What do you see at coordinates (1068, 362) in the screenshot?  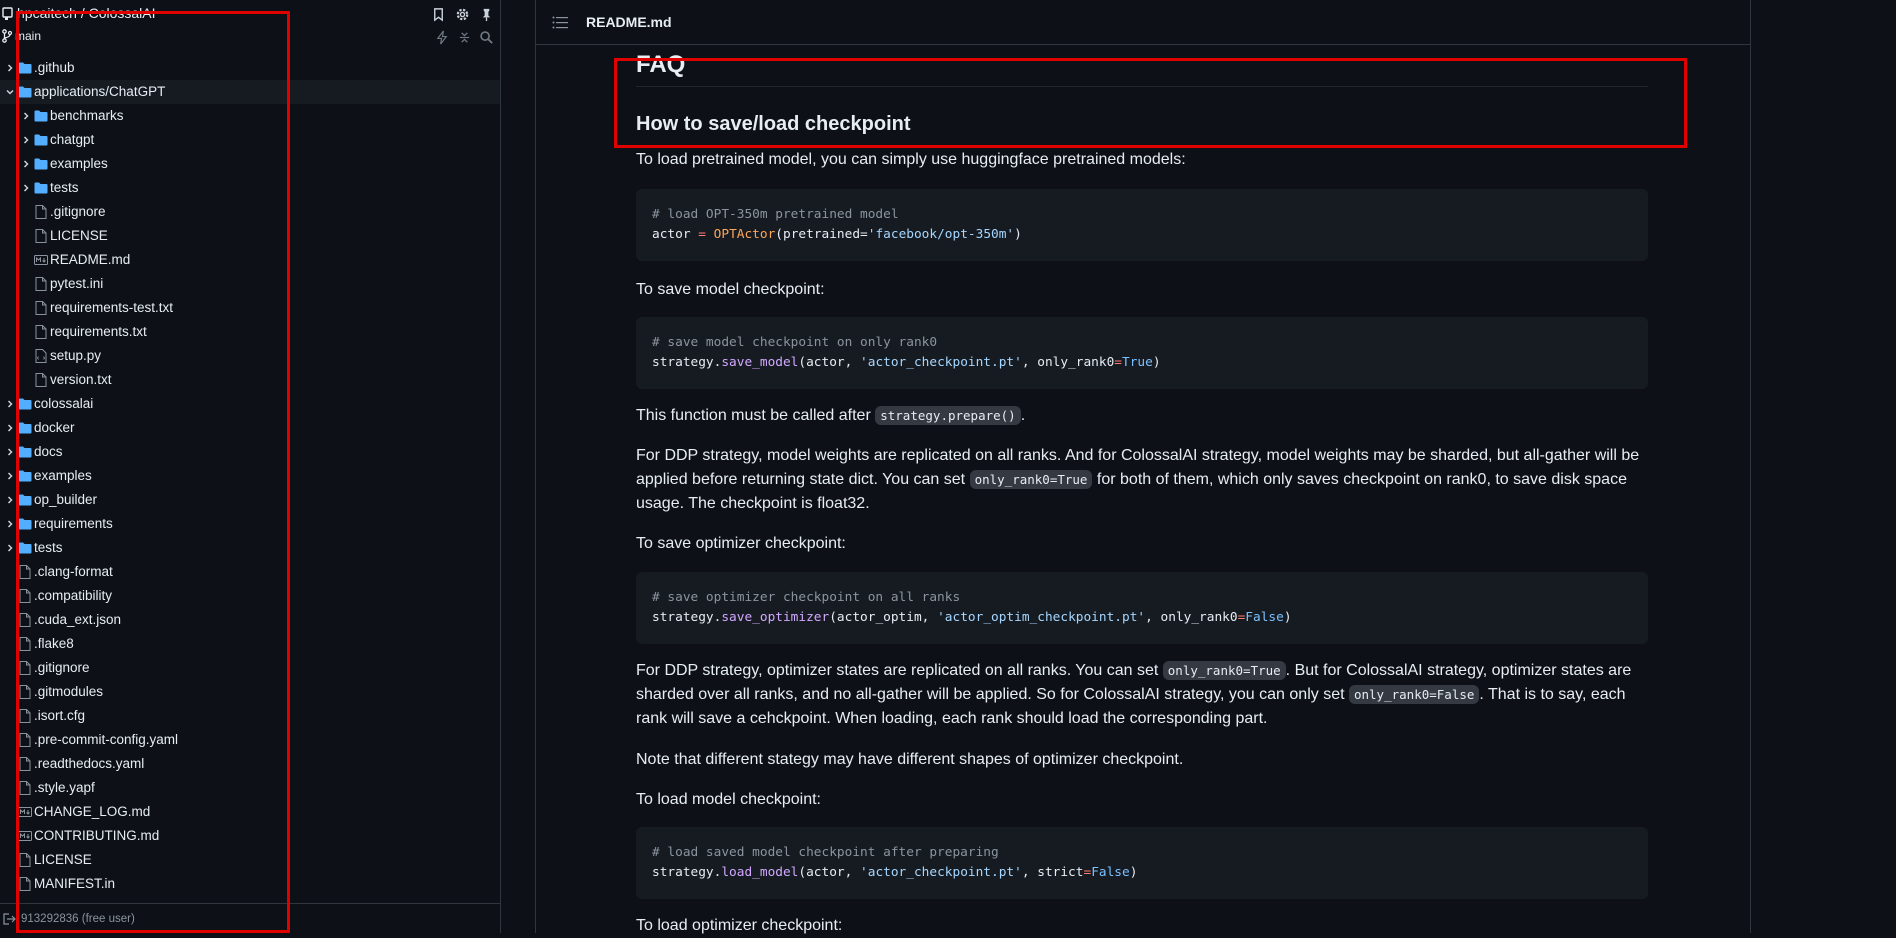 I see `code-text: , only_rank0` at bounding box center [1068, 362].